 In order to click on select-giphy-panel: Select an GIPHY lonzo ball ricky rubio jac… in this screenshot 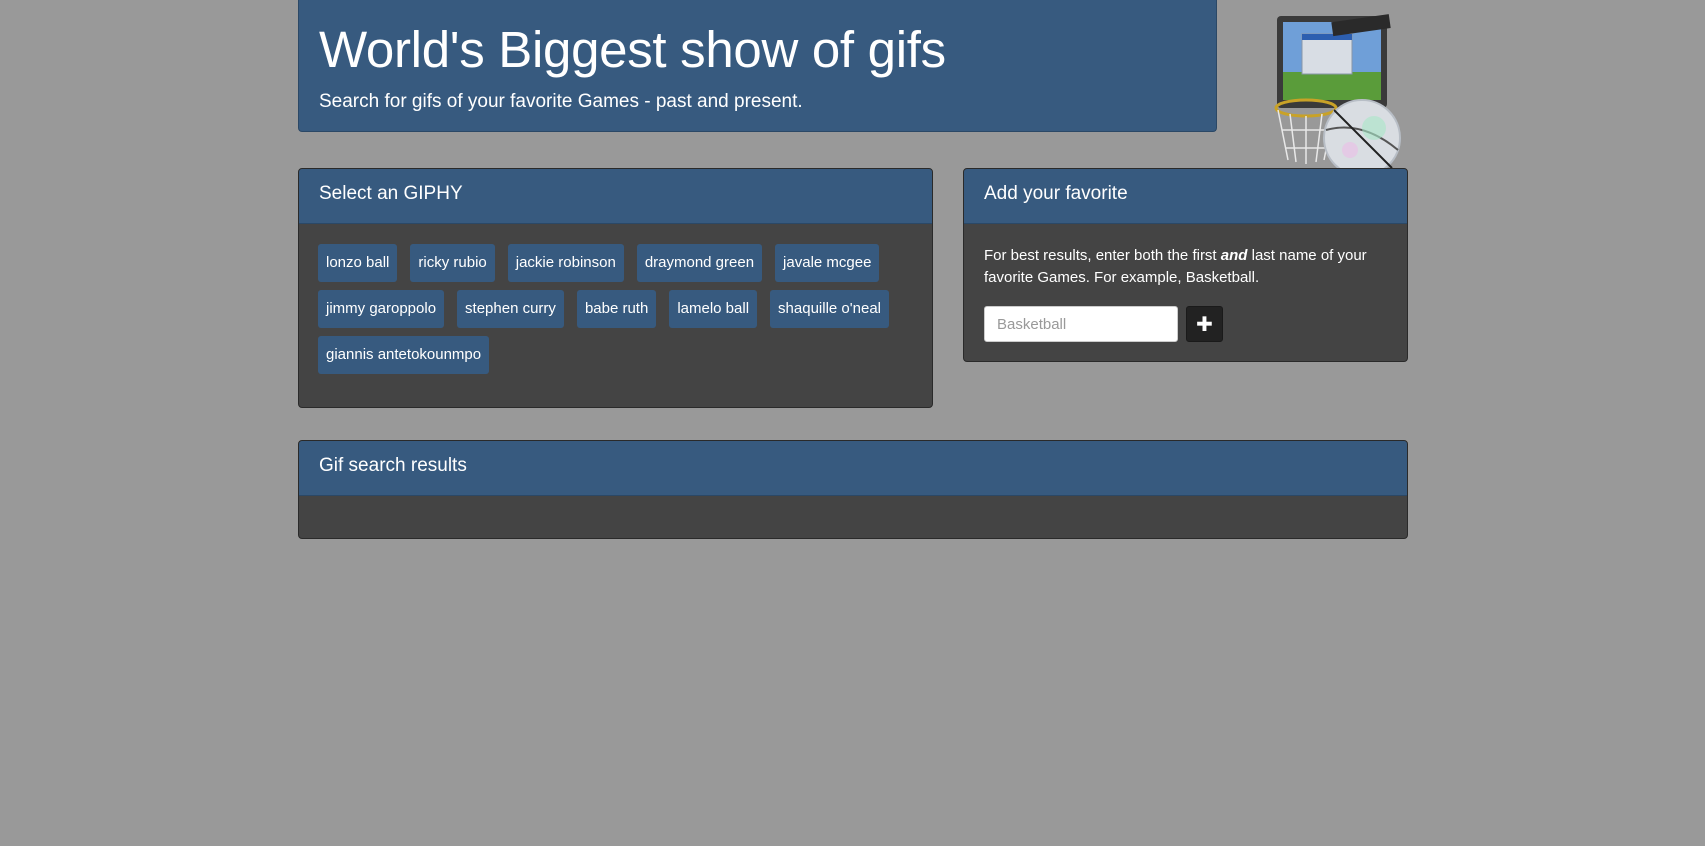, I will do `click(615, 288)`.